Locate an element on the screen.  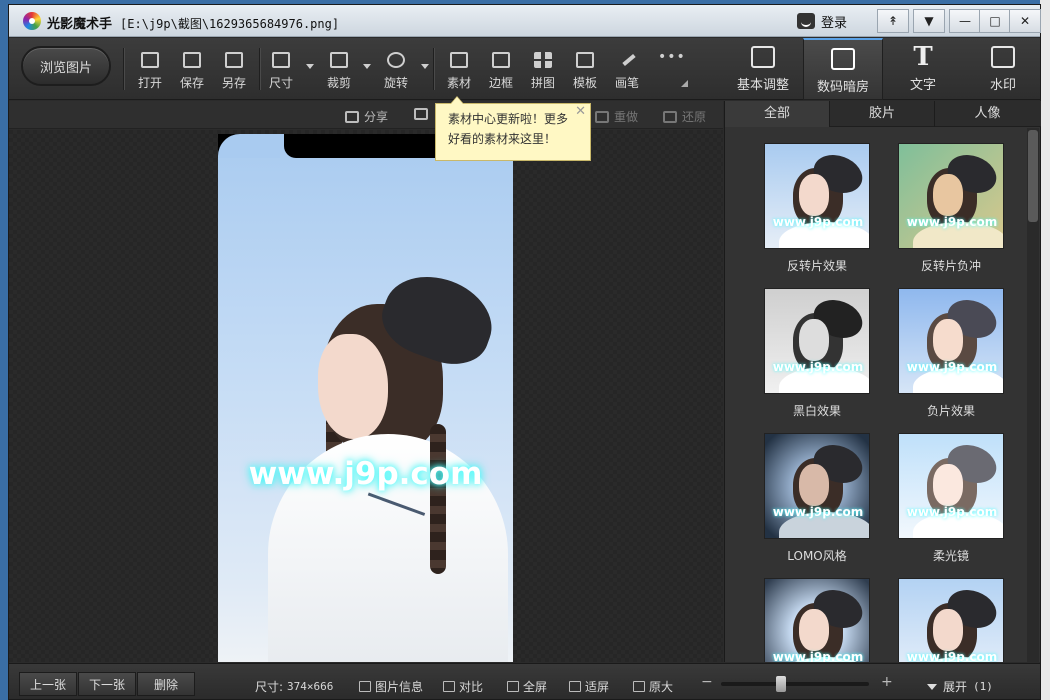
more-tools-button: ••• is located at coordinates (667, 73).